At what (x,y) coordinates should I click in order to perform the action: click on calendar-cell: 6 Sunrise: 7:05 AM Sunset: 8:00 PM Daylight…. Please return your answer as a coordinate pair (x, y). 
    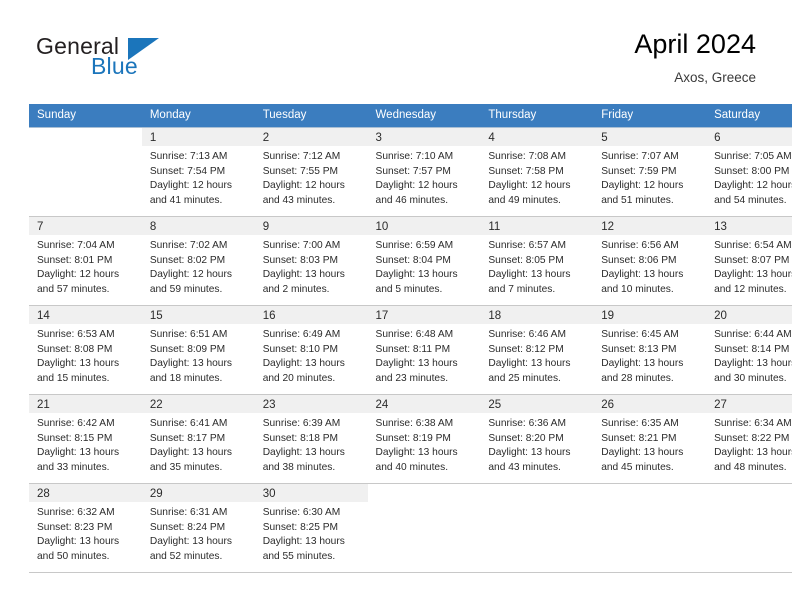
    Looking at the image, I should click on (749, 172).